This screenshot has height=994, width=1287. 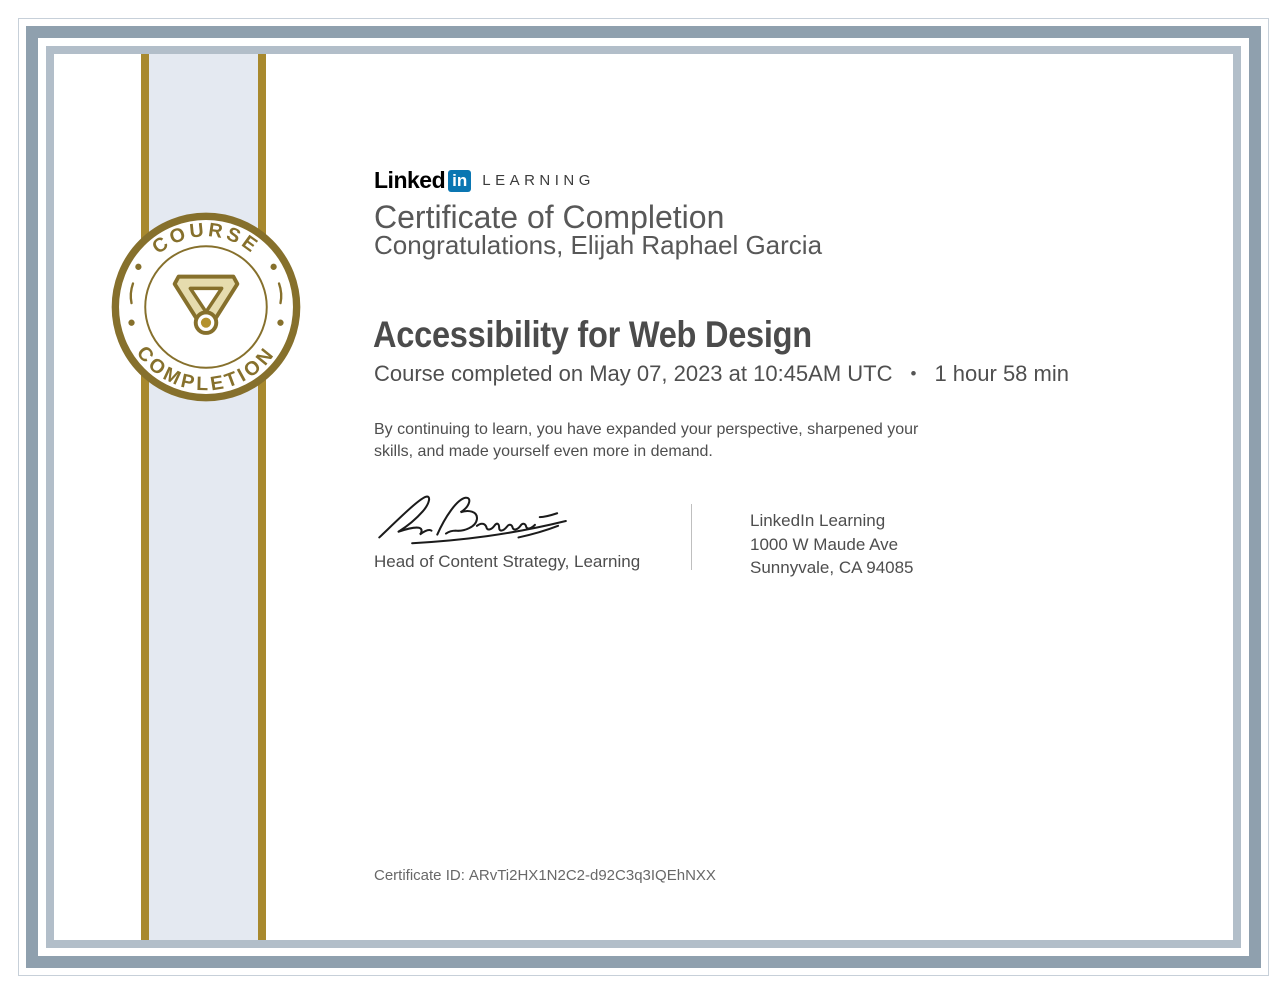 I want to click on signer-title: Head of Content Strategy, Learning, so click(x=507, y=561).